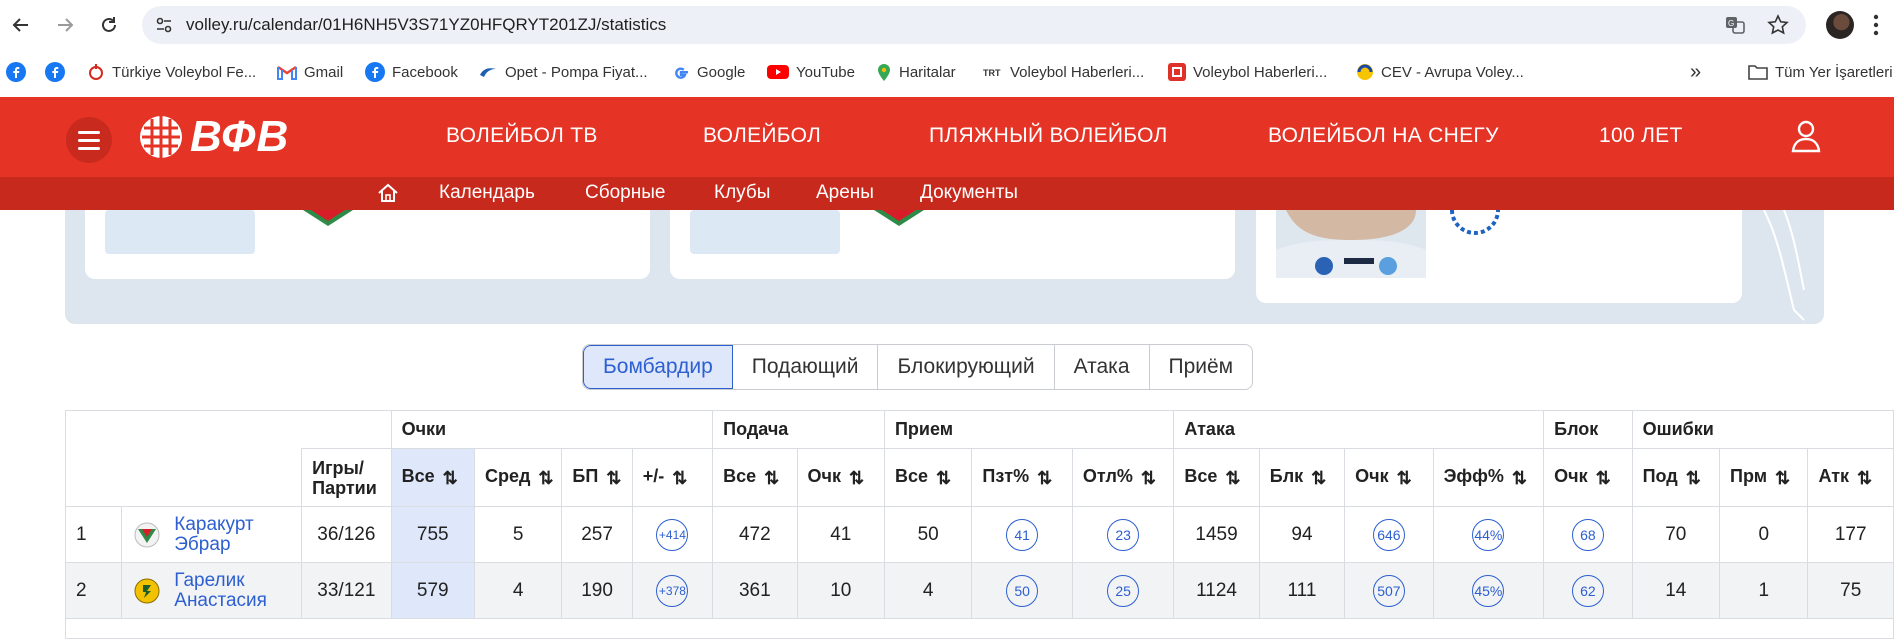 The image size is (1894, 639). What do you see at coordinates (1048, 136) in the screenshot?
I see `nav-beach-volleyball: ПЛЯЖНЫЙ ВОЛЕЙБОЛ` at bounding box center [1048, 136].